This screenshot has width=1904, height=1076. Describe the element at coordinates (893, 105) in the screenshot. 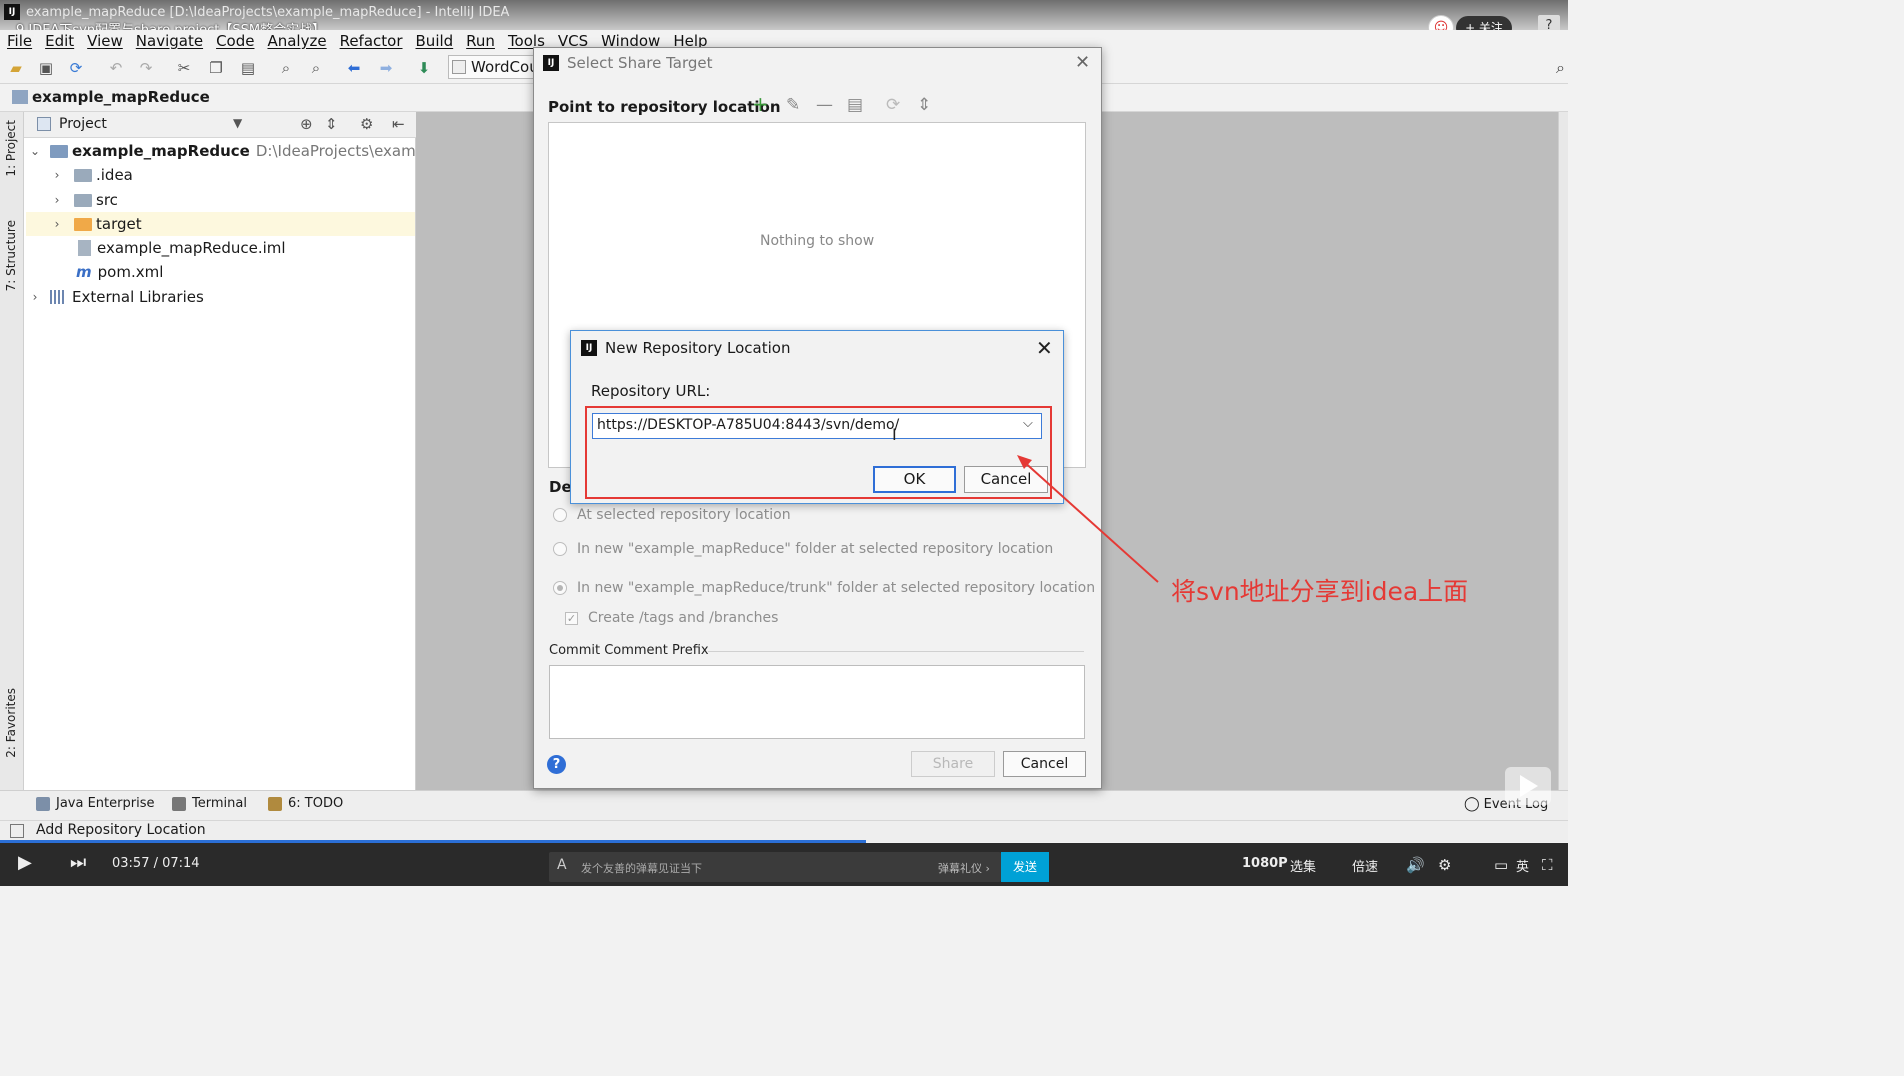

I see `refresh-icon: ⟳` at that location.